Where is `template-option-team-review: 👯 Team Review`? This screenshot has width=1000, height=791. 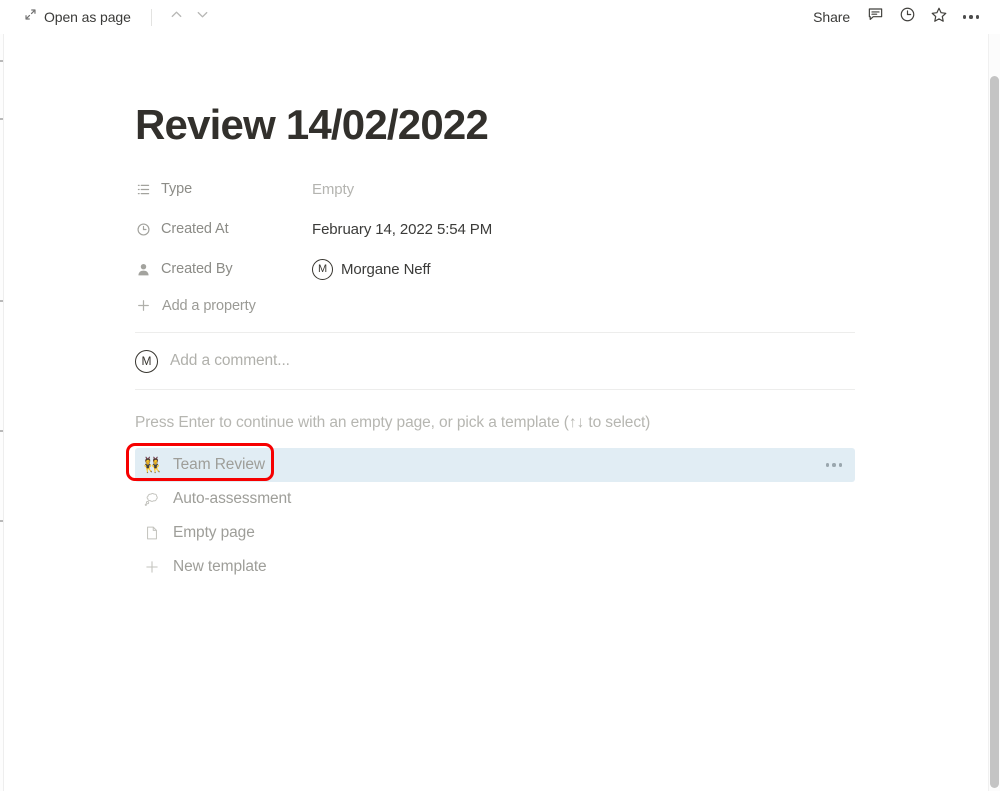
template-option-team-review: 👯 Team Review is located at coordinates (490, 463).